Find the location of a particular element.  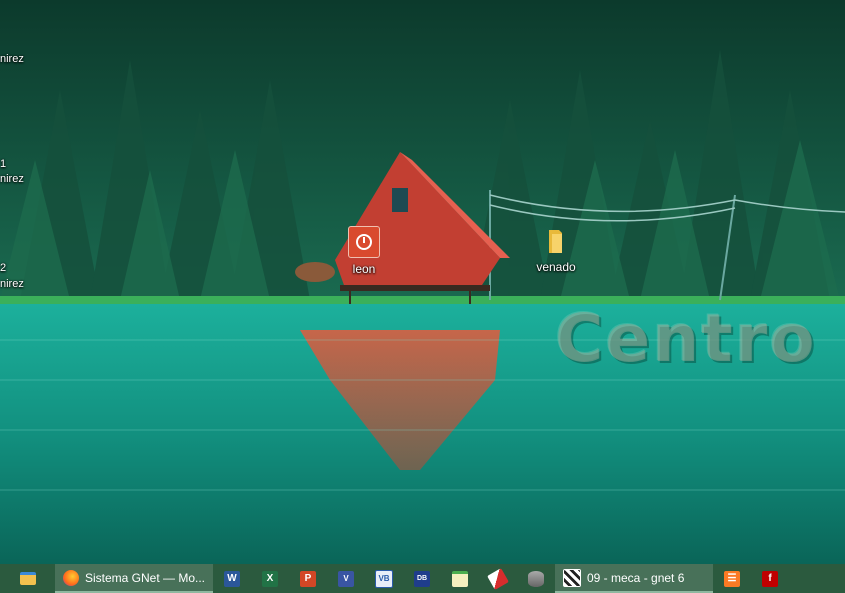

eraser-icon is located at coordinates (498, 578).